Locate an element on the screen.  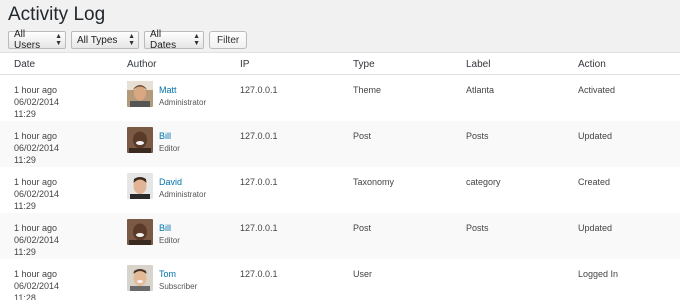
author-name-link: David is located at coordinates (170, 182).